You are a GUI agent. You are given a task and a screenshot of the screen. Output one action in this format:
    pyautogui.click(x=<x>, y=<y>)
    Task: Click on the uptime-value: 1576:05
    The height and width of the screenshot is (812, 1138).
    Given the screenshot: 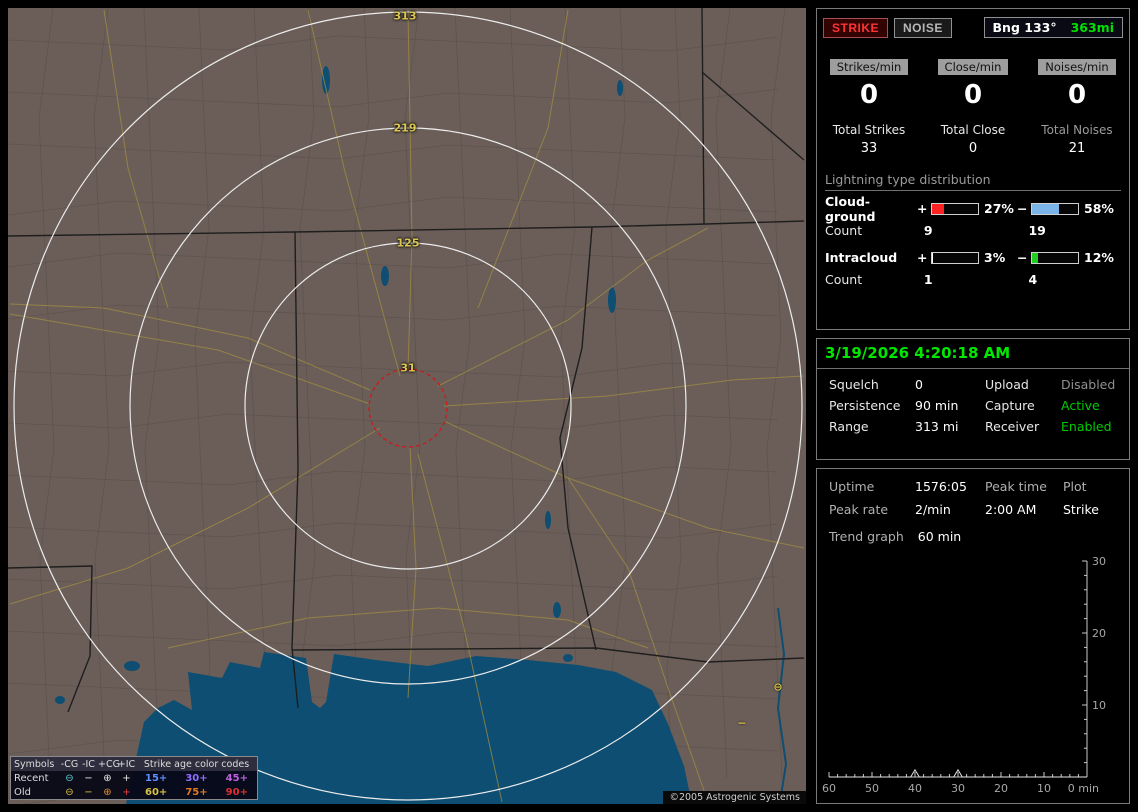 What is the action you would take?
    pyautogui.click(x=941, y=486)
    